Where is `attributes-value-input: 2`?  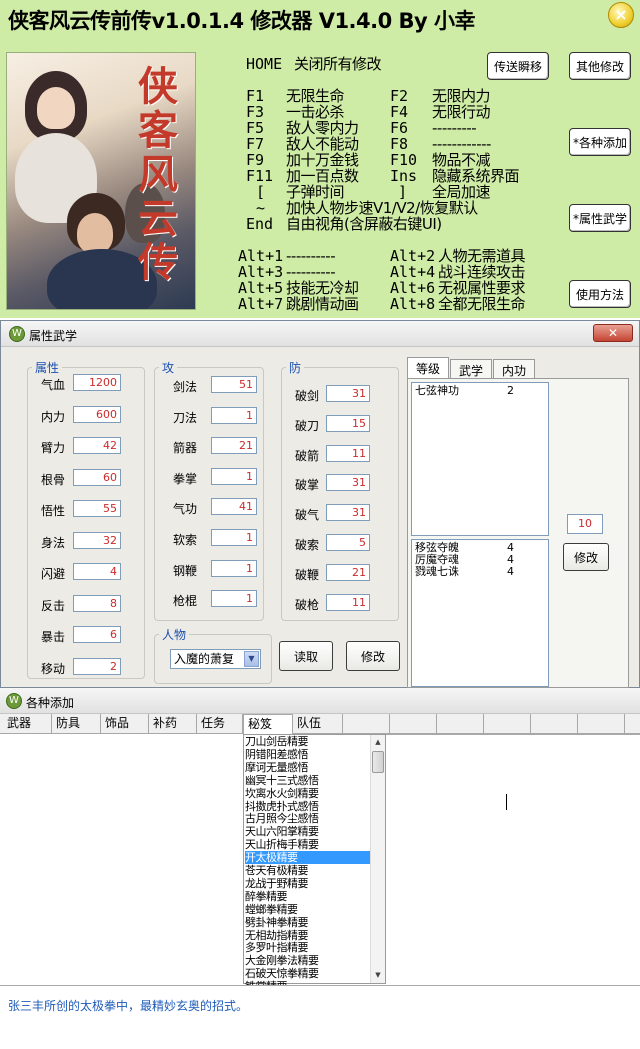
attributes-value-input: 2 is located at coordinates (97, 666).